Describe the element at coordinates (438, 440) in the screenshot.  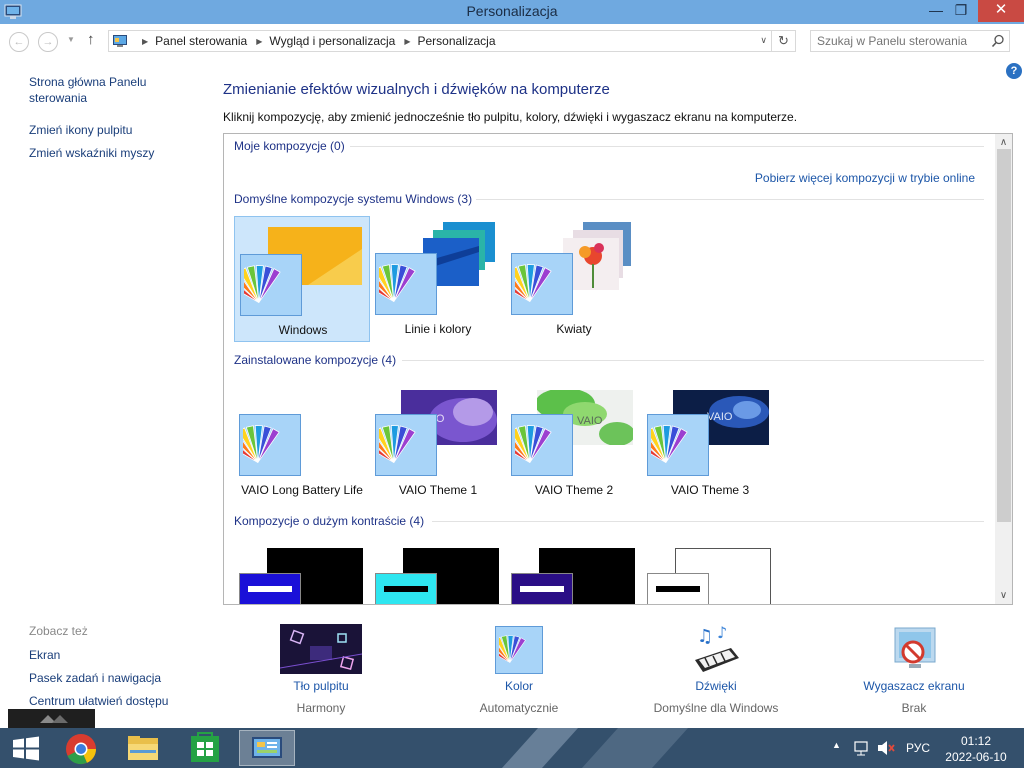
I see `theme-tile-vaio-theme-1: VAIO VAIO Theme 1` at that location.